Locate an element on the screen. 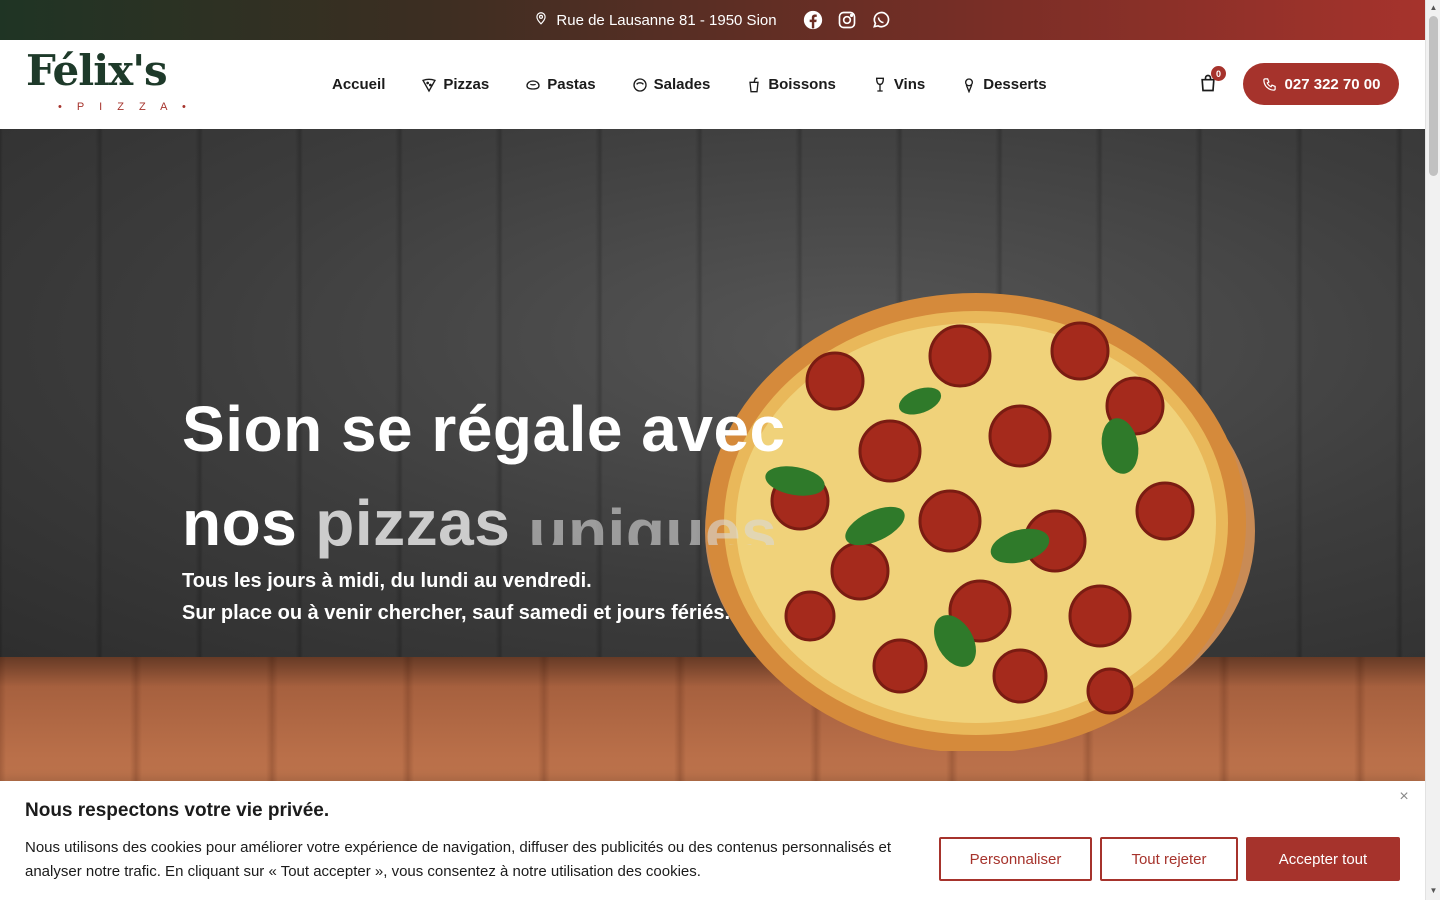 The image size is (1440, 900). nav-label: Accueil is located at coordinates (359, 84).